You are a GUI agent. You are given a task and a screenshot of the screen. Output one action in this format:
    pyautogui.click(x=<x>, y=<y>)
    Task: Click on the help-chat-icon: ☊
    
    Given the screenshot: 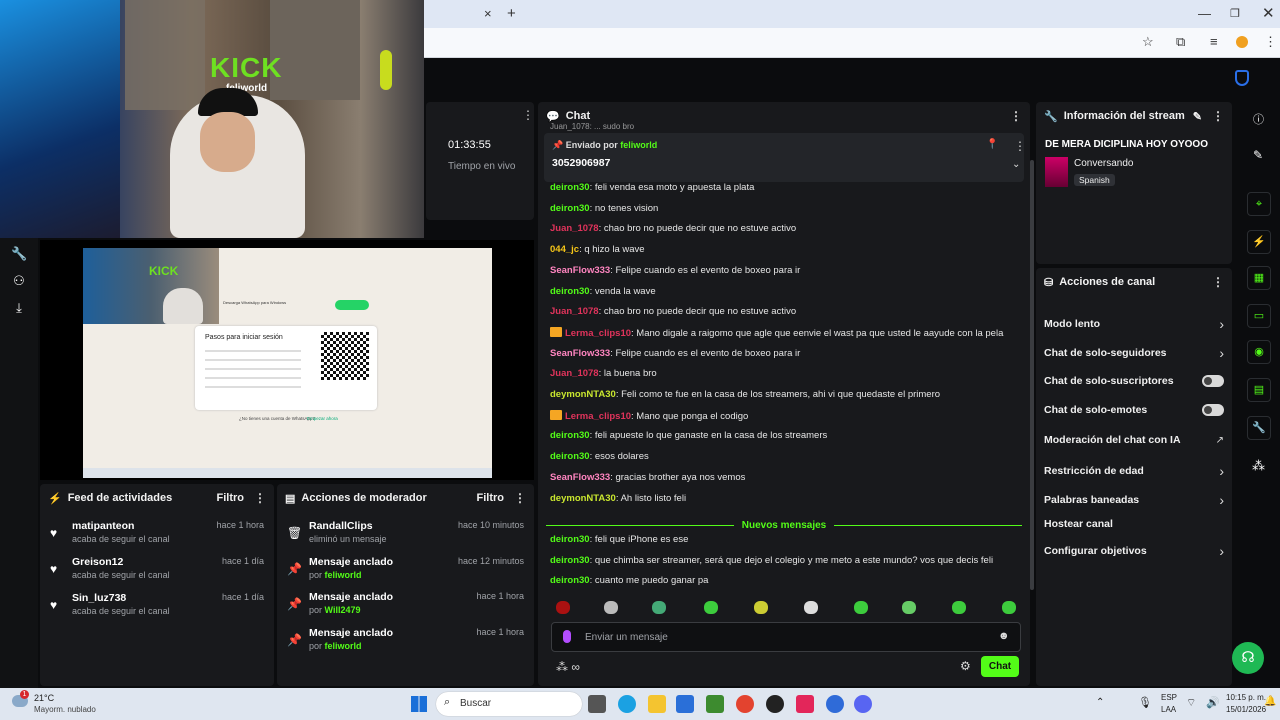 What is the action you would take?
    pyautogui.click(x=1248, y=658)
    